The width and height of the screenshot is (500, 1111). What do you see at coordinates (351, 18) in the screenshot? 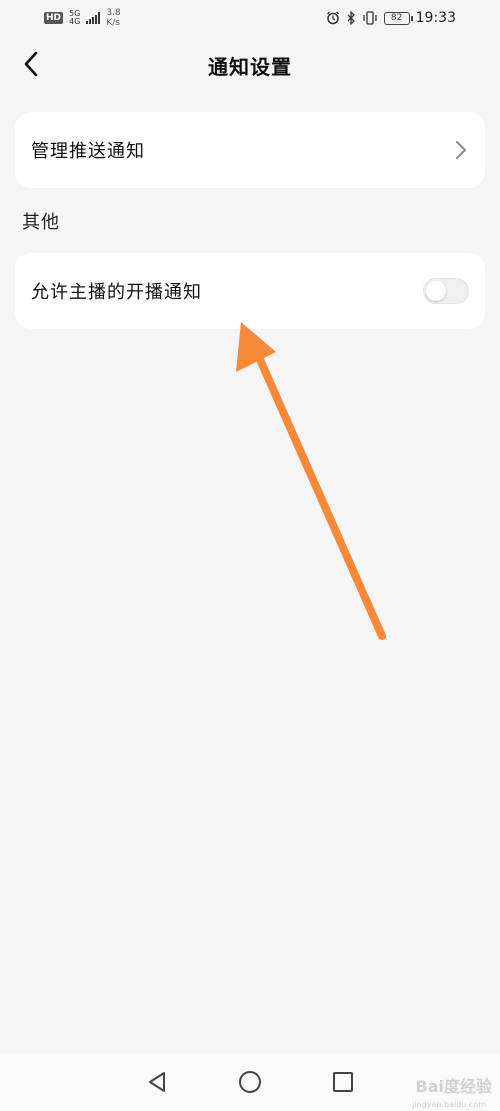
I see `bluetooth-icon` at bounding box center [351, 18].